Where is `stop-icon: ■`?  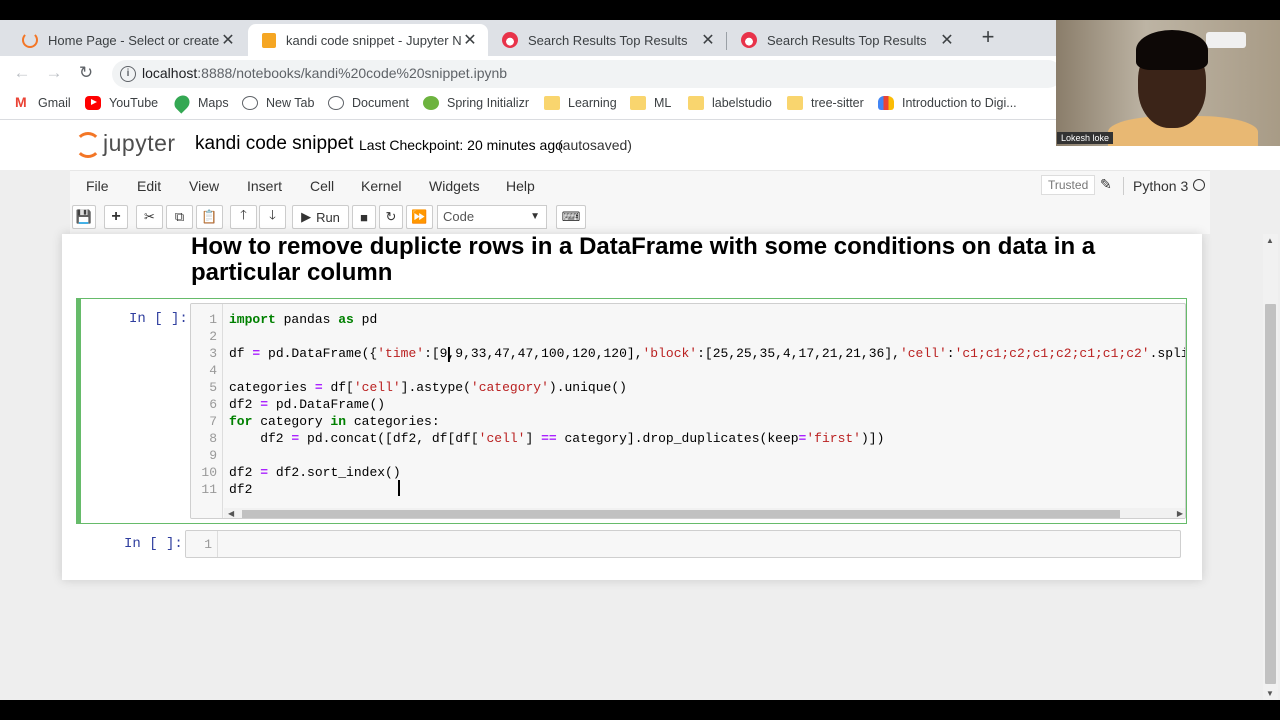 stop-icon: ■ is located at coordinates (364, 217).